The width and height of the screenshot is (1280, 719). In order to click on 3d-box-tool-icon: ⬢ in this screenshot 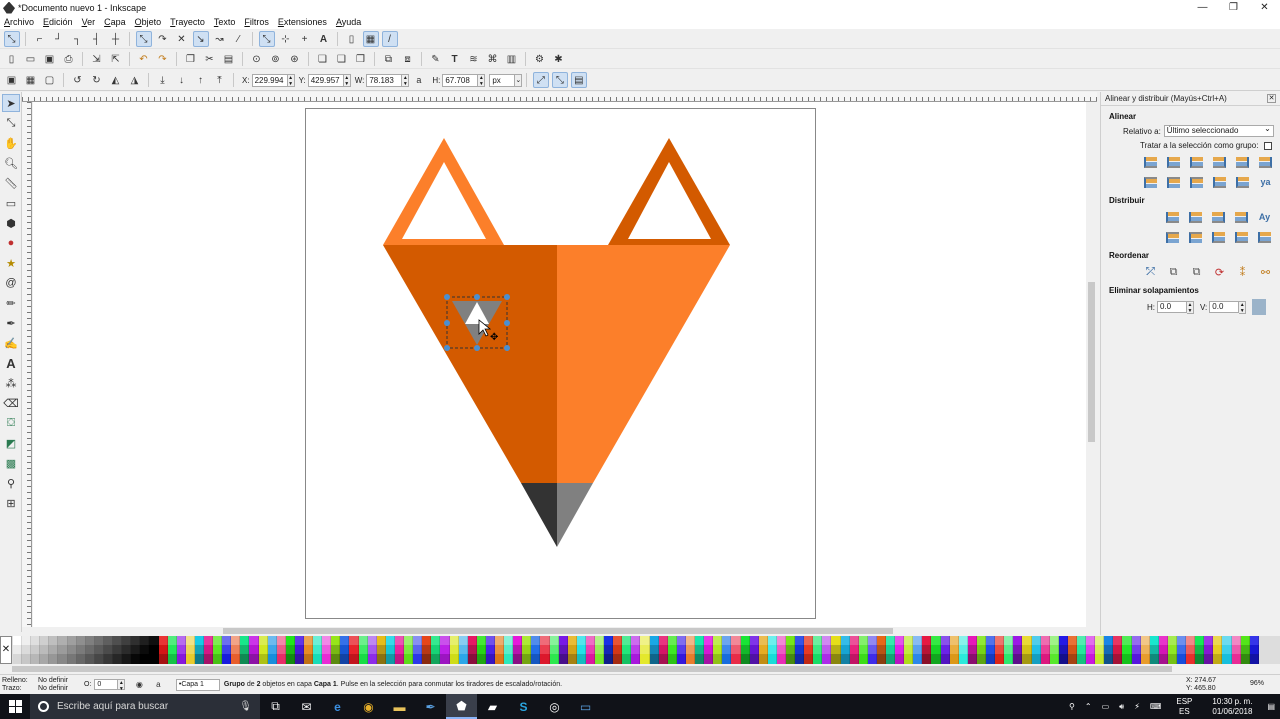, I will do `click(11, 223)`.